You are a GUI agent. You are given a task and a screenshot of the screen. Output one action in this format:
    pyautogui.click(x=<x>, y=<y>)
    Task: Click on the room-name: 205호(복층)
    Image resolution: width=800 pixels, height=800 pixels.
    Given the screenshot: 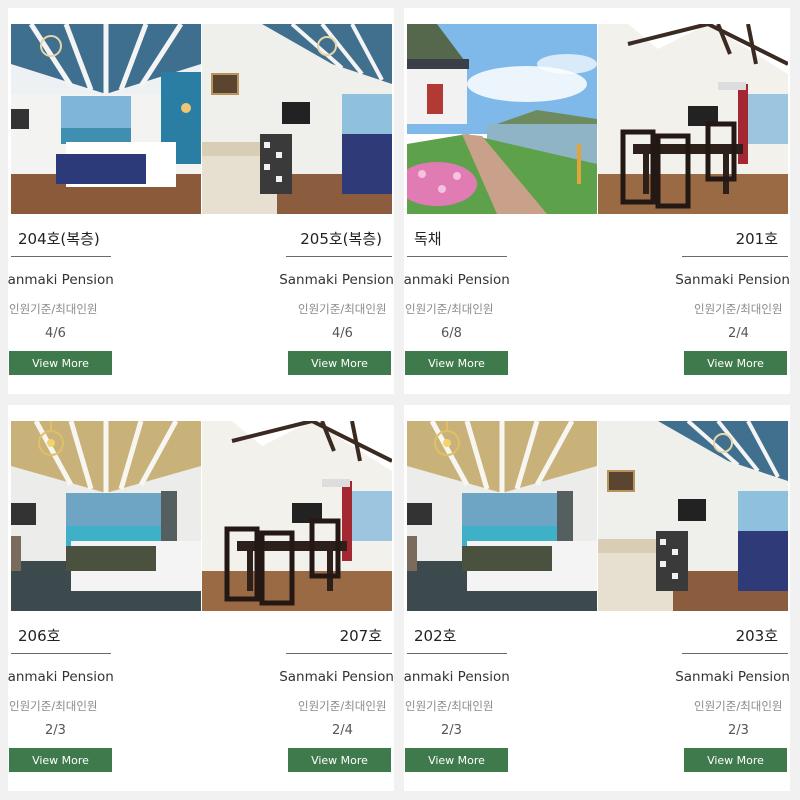 What is the action you would take?
    pyautogui.click(x=341, y=239)
    